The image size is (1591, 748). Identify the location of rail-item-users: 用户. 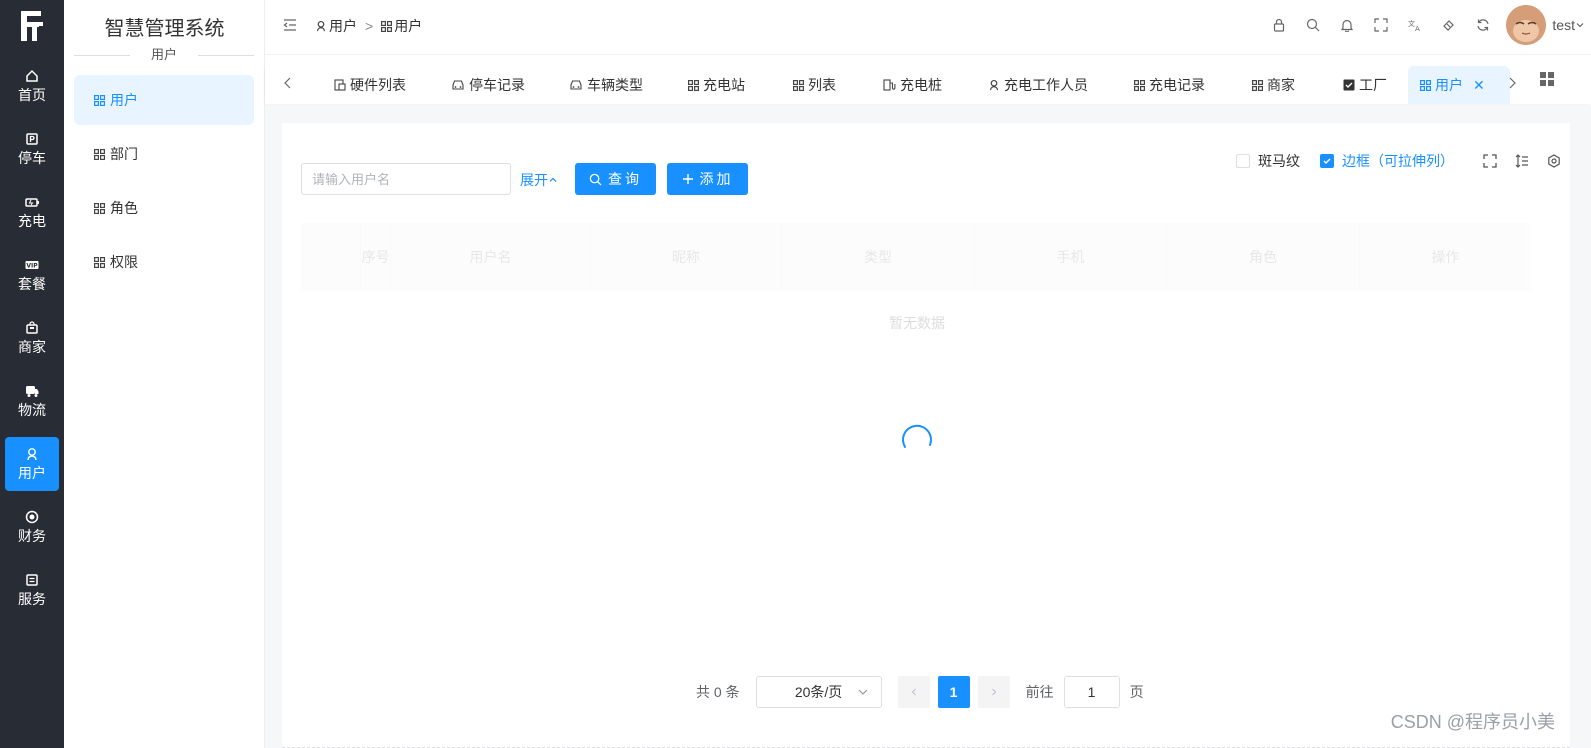
(32, 464).